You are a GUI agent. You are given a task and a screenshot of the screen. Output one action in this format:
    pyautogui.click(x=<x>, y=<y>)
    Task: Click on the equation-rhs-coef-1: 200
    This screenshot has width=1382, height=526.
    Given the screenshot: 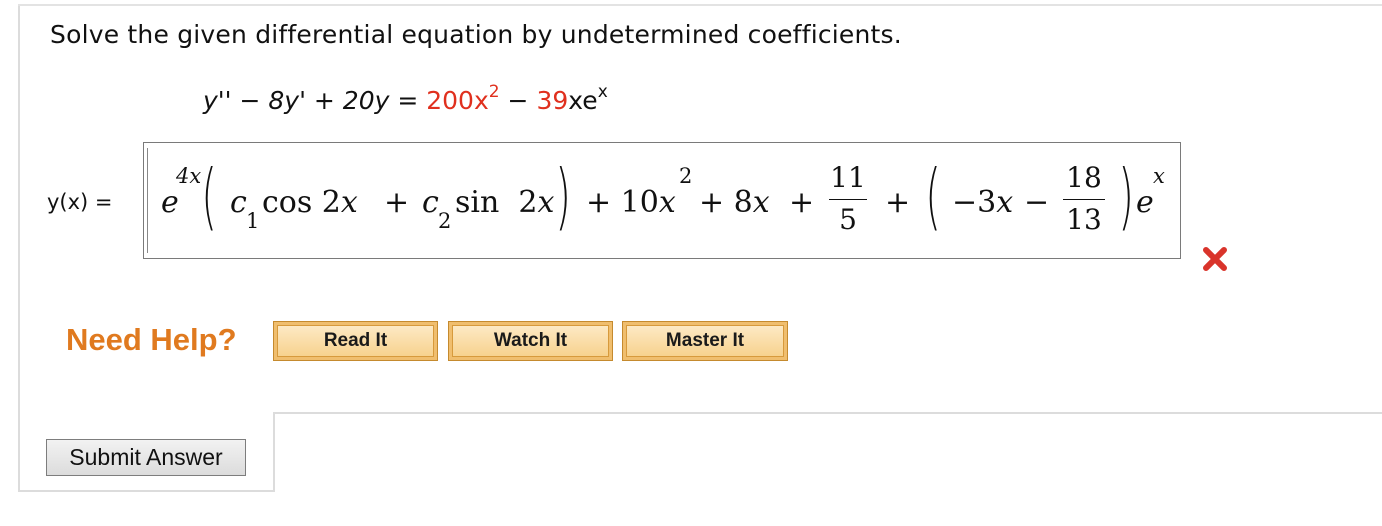 What is the action you would take?
    pyautogui.click(x=450, y=100)
    